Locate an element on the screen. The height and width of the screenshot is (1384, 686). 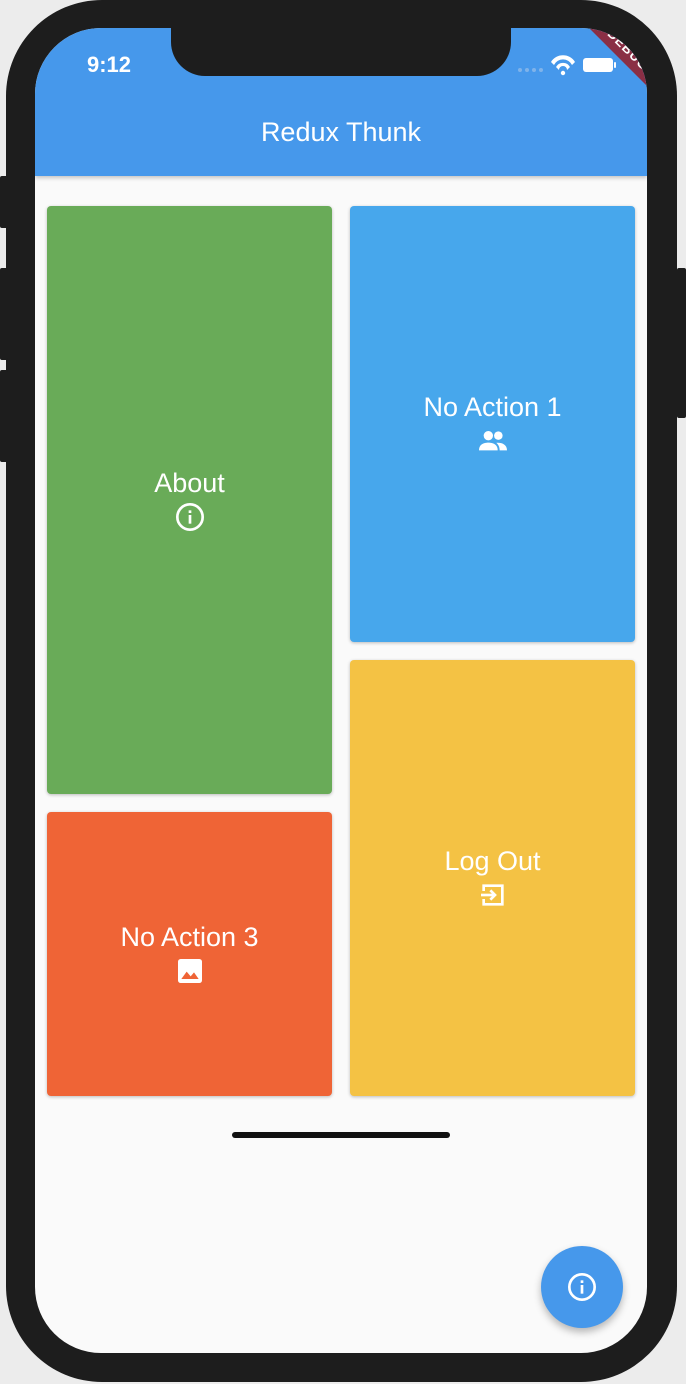
app-bar-title: Redux Thunk is located at coordinates (341, 132).